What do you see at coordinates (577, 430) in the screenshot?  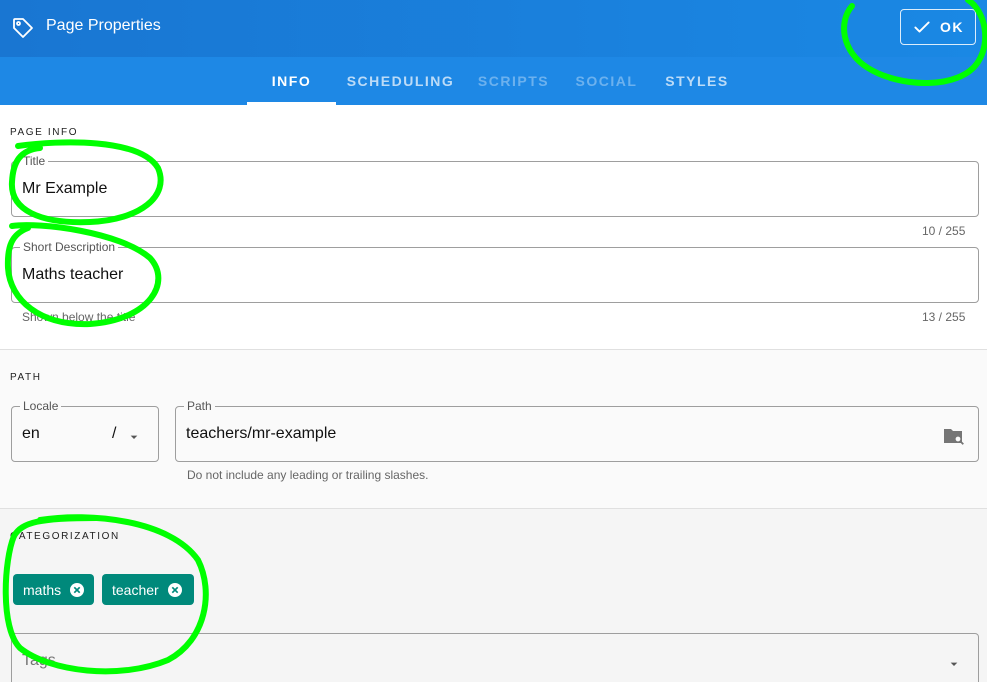 I see `path-input: Path teachers/mr-example` at bounding box center [577, 430].